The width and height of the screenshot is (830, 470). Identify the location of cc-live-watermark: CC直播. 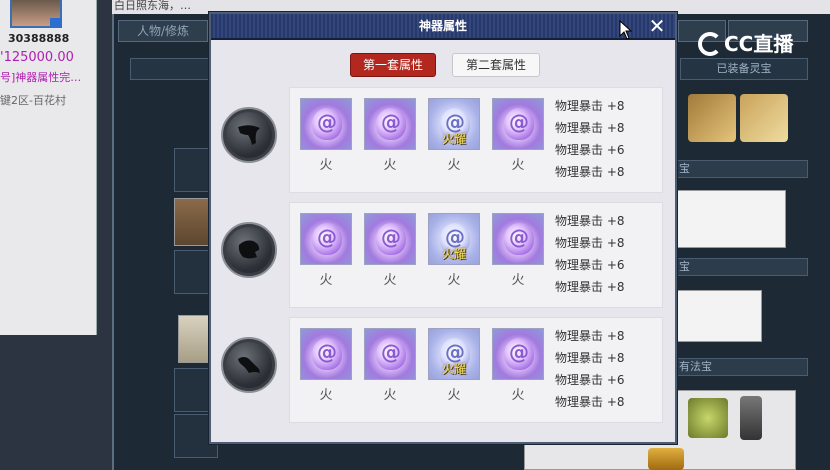
(754, 44).